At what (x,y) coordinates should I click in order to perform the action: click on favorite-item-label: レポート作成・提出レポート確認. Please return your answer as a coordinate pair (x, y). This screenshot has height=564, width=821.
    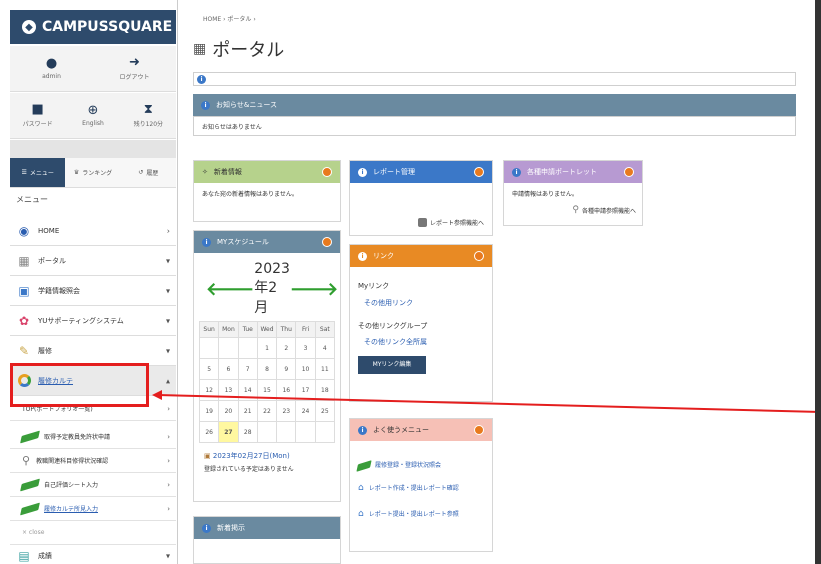
    Looking at the image, I should click on (413, 489).